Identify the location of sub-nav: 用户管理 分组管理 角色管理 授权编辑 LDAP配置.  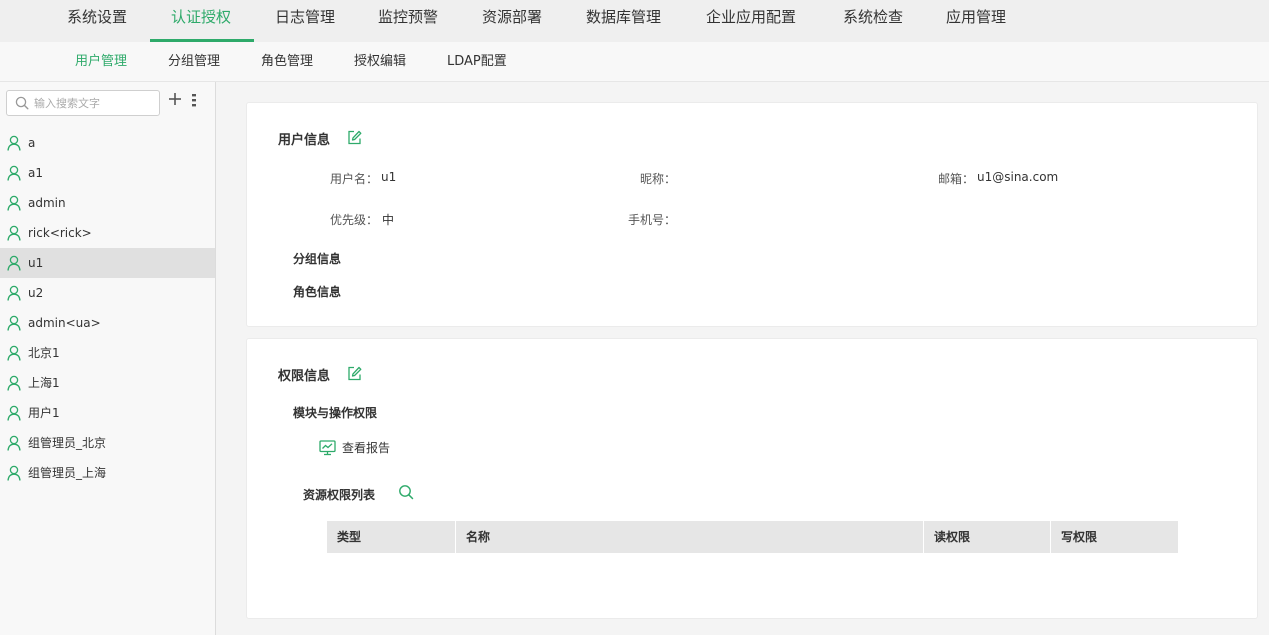
(634, 62).